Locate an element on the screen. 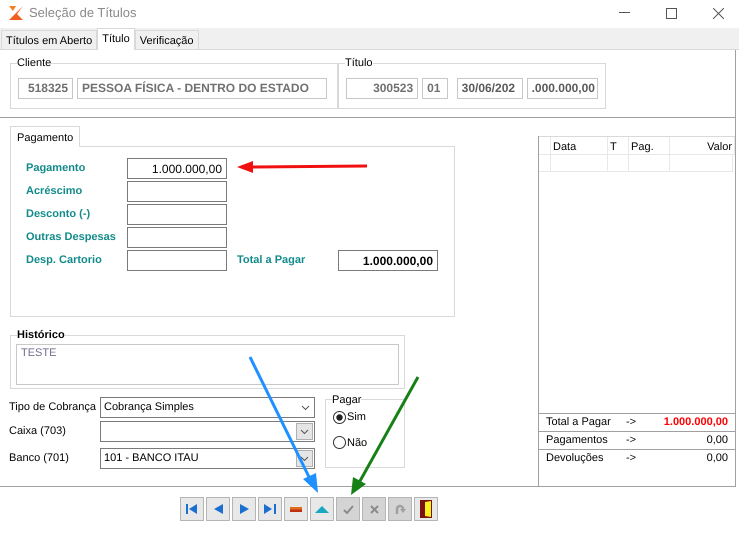 Image resolution: width=739 pixels, height=533 pixels. tab: Pagamento is located at coordinates (45, 136).